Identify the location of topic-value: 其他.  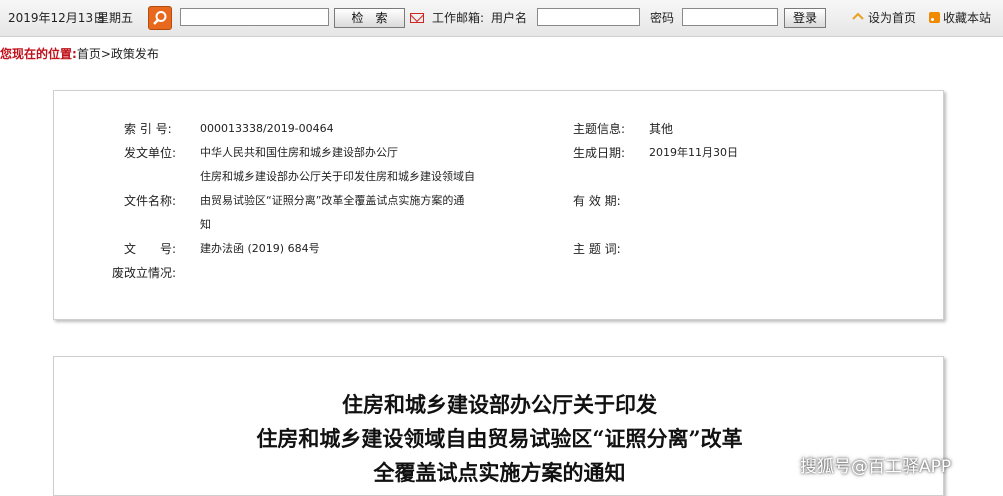
(661, 129).